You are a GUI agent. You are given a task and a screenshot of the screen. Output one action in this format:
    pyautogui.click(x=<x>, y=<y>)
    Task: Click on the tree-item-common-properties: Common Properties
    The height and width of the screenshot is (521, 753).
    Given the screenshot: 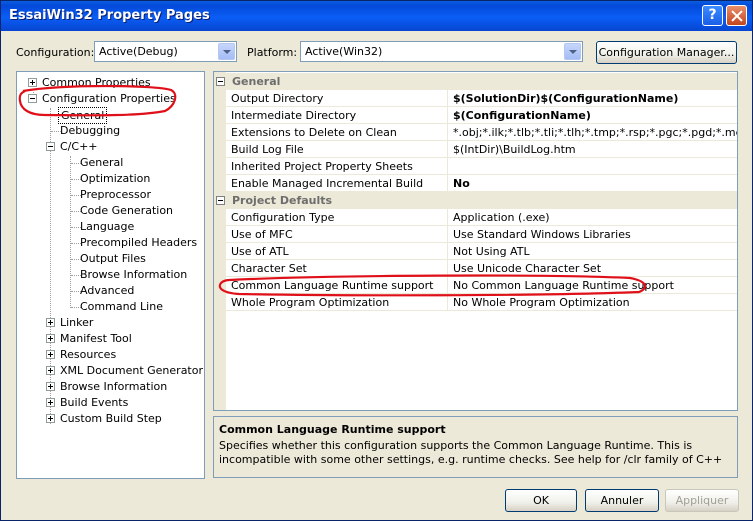 What is the action you would take?
    pyautogui.click(x=109, y=83)
    